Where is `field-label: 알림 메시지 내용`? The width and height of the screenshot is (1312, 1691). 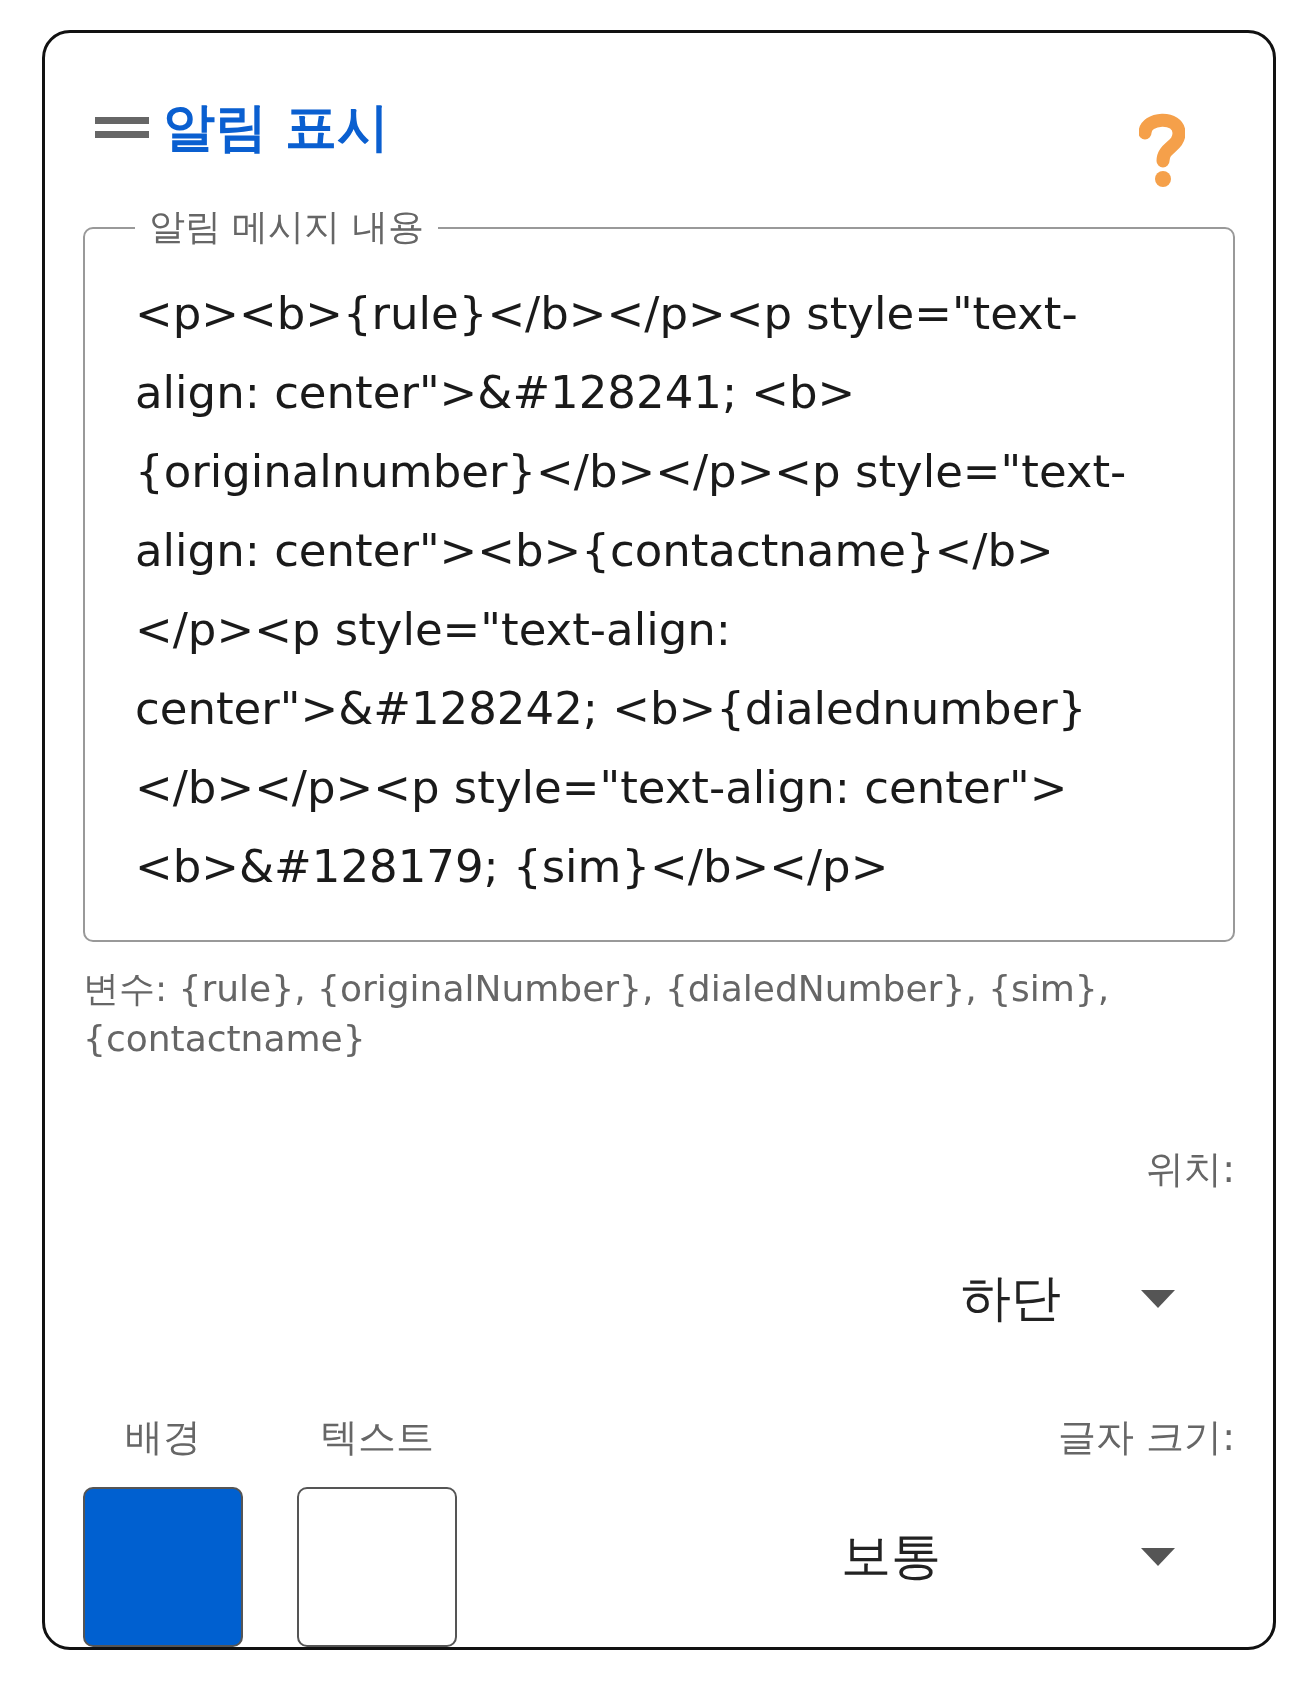
field-label: 알림 메시지 내용 is located at coordinates (286, 227).